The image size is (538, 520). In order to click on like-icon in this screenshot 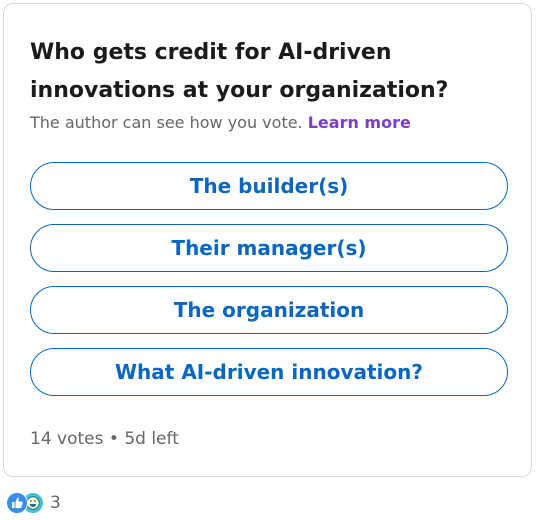, I will do `click(17, 503)`.